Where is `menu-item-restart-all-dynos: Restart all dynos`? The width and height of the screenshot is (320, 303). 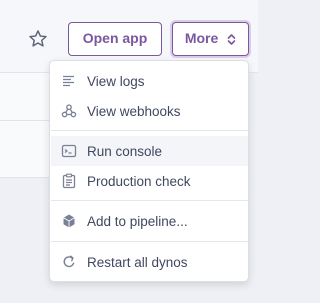 menu-item-restart-all-dynos: Restart all dynos is located at coordinates (149, 262).